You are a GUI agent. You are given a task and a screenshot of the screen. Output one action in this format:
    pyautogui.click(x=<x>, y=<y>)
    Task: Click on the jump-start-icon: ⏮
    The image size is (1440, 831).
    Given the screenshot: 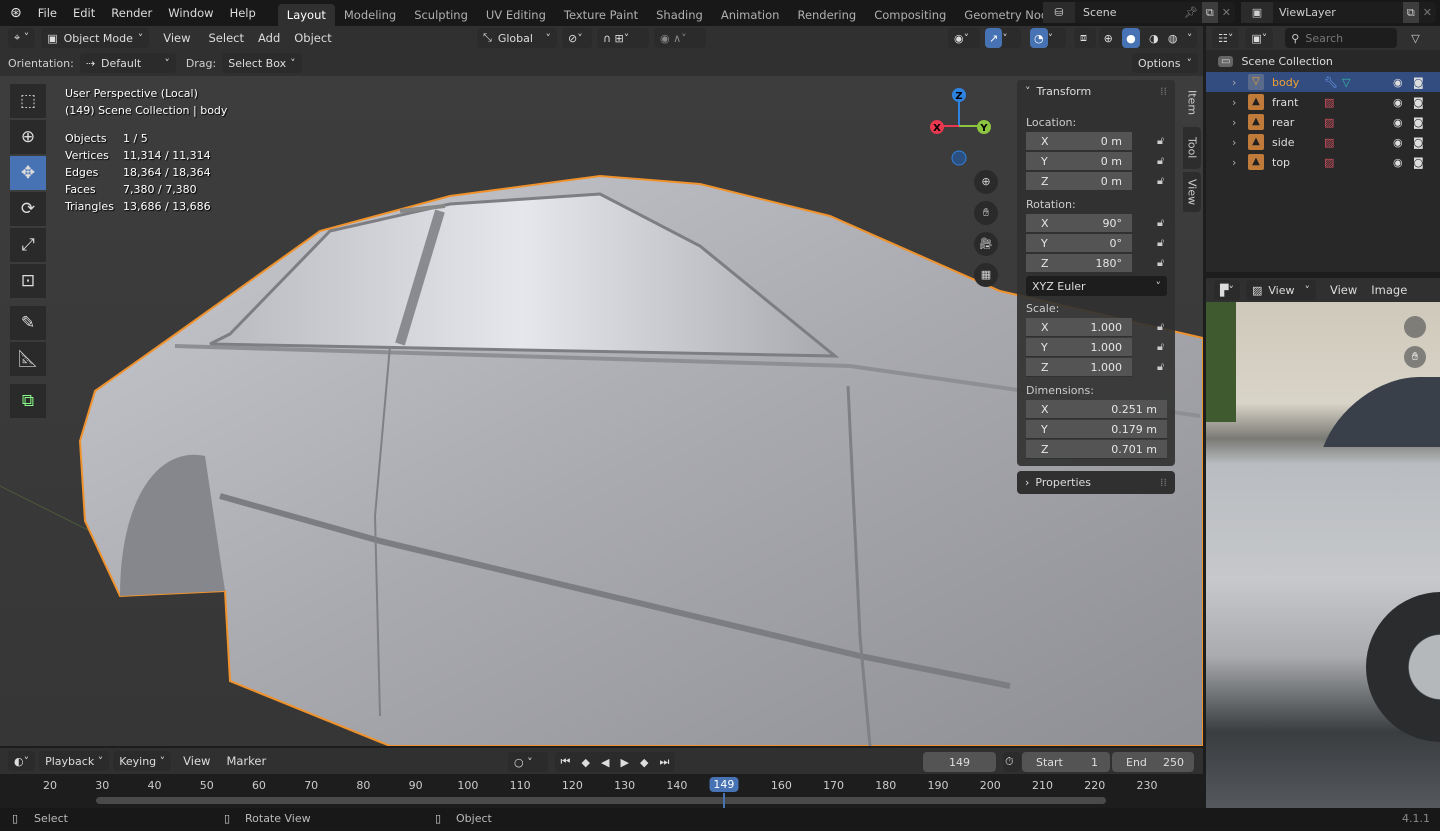 What is the action you would take?
    pyautogui.click(x=566, y=762)
    